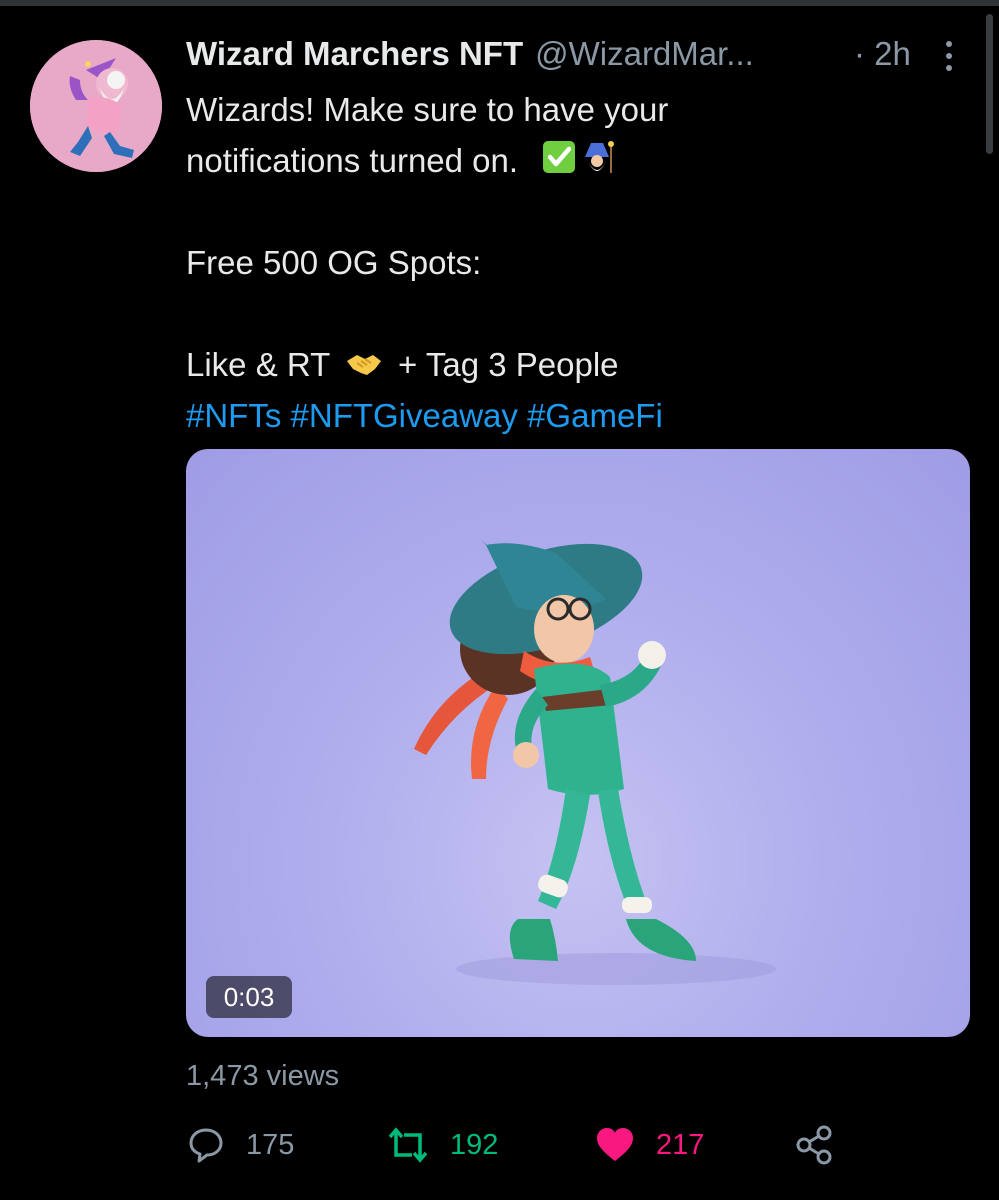 This screenshot has height=1200, width=999. I want to click on wizard-character-video-frame, so click(595, 763).